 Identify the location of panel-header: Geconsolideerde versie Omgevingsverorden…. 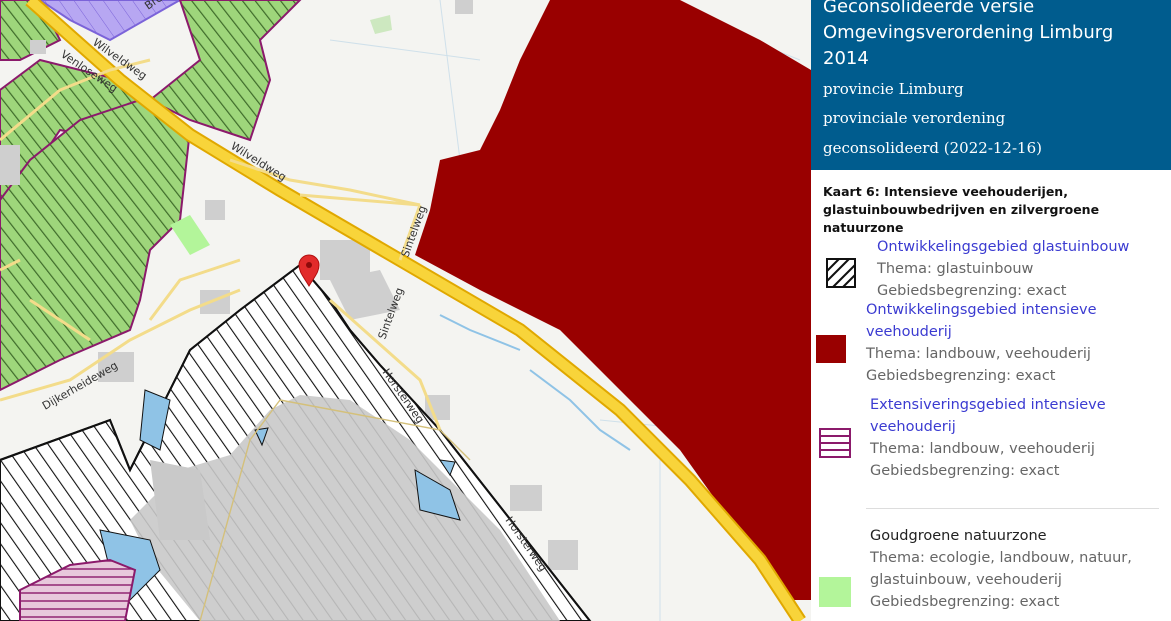
(991, 85).